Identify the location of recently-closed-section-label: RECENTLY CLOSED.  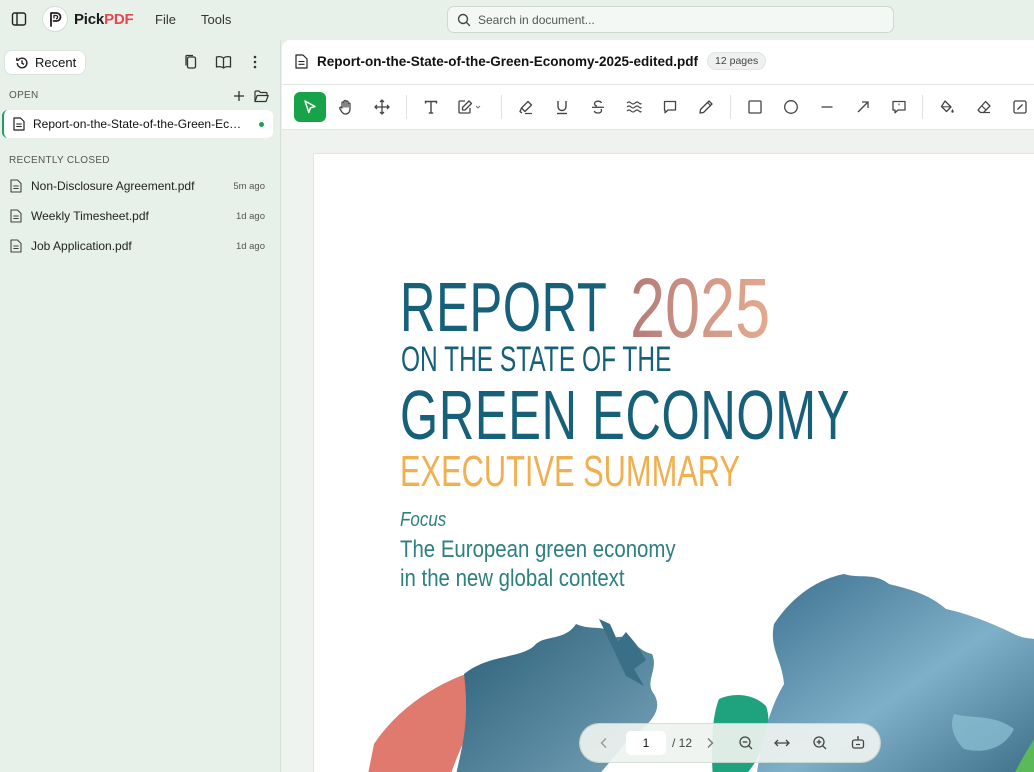
(59, 160).